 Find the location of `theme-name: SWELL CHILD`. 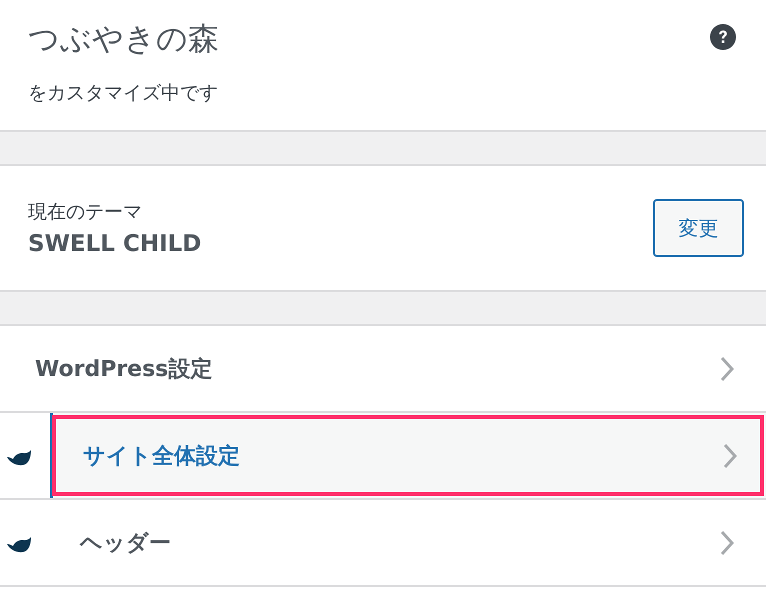

theme-name: SWELL CHILD is located at coordinates (115, 244).